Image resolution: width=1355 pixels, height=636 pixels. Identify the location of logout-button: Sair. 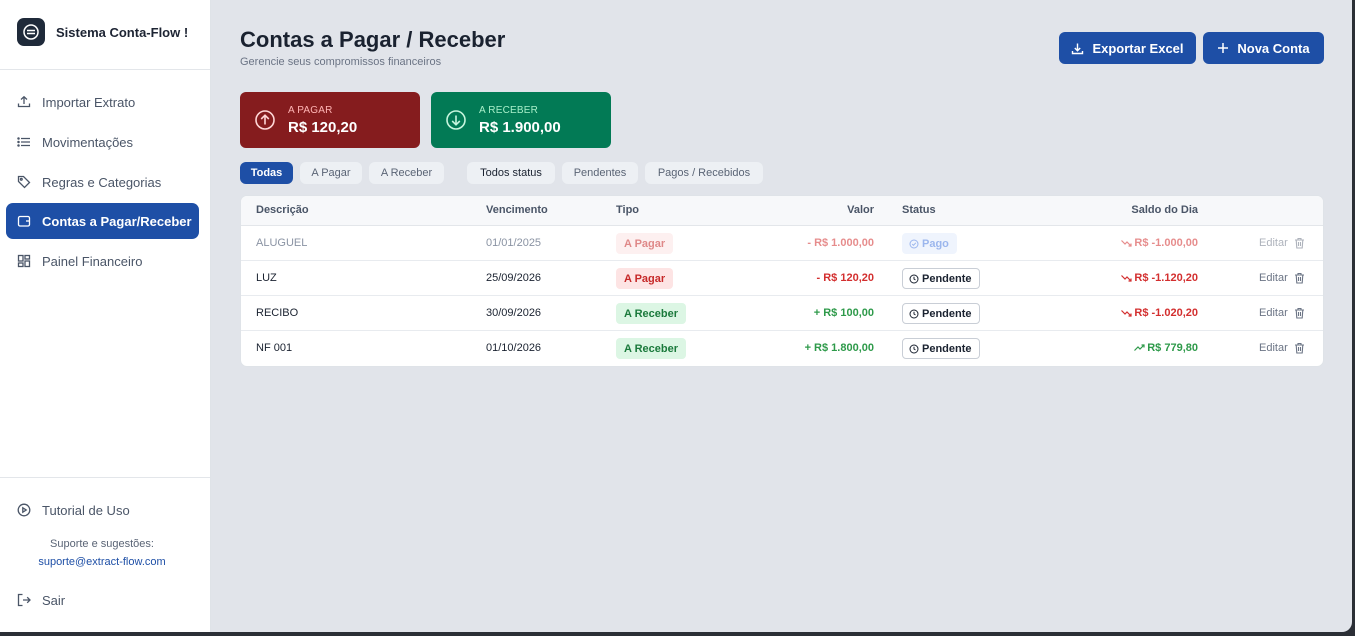
(102, 600).